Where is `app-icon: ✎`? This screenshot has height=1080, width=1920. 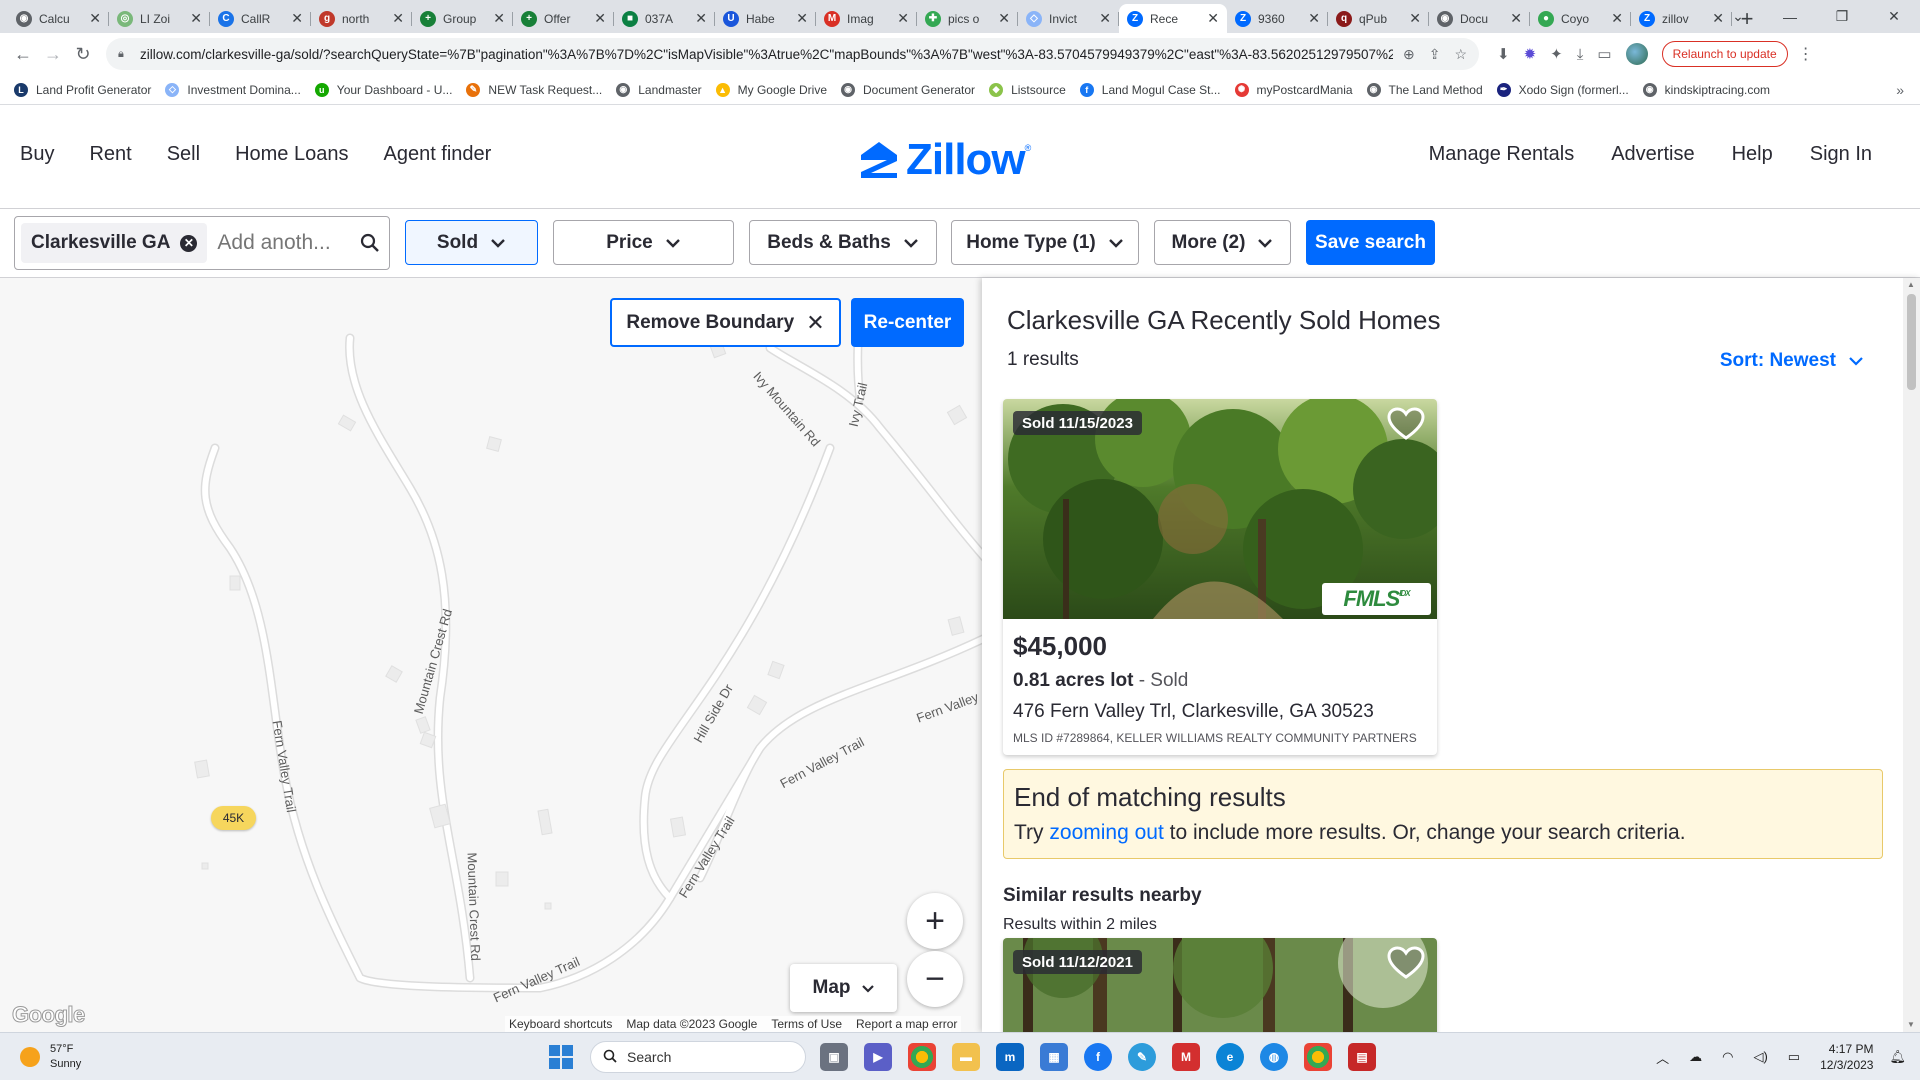 app-icon: ✎ is located at coordinates (1142, 1057).